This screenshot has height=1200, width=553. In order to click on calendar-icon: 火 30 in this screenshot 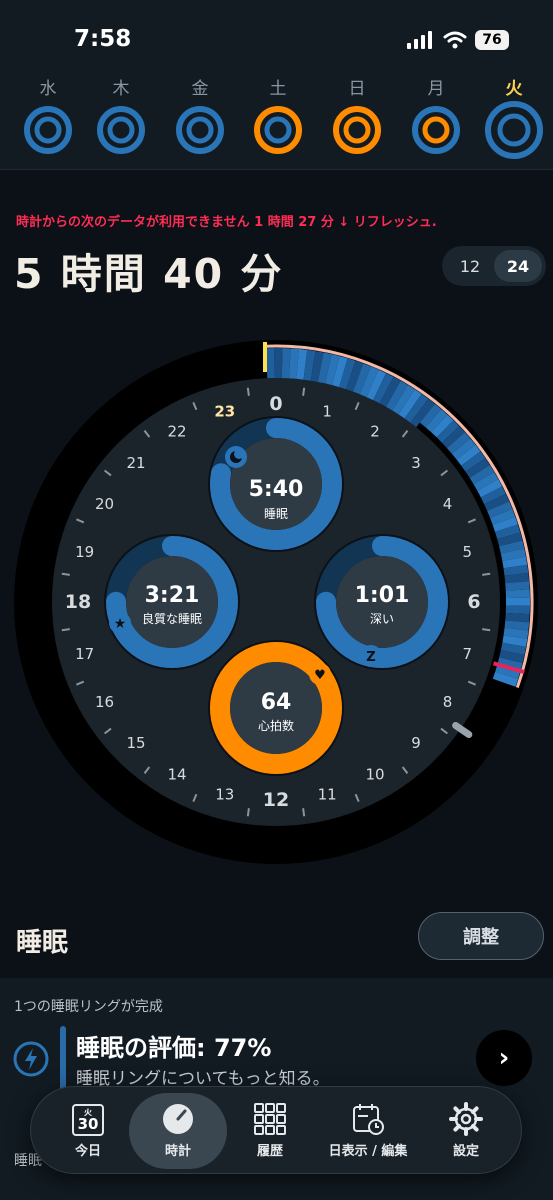, I will do `click(88, 1120)`.